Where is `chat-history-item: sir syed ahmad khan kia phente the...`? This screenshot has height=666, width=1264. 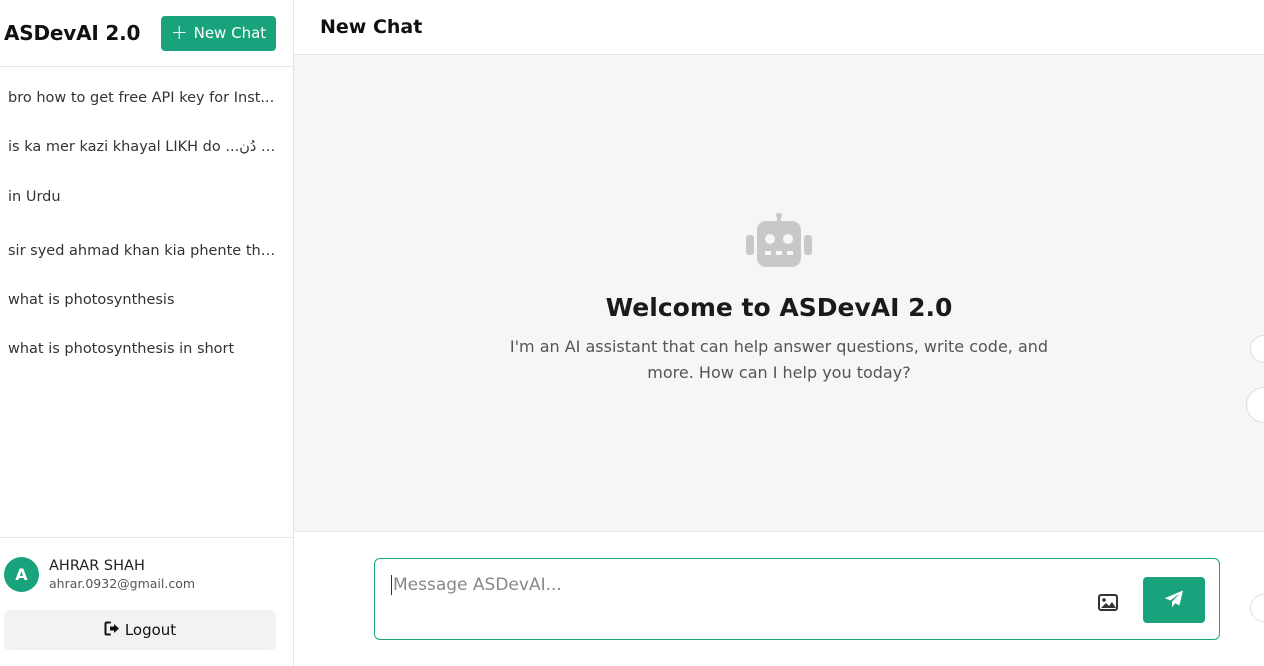 chat-history-item: sir syed ahmad khan kia phente the... is located at coordinates (143, 254).